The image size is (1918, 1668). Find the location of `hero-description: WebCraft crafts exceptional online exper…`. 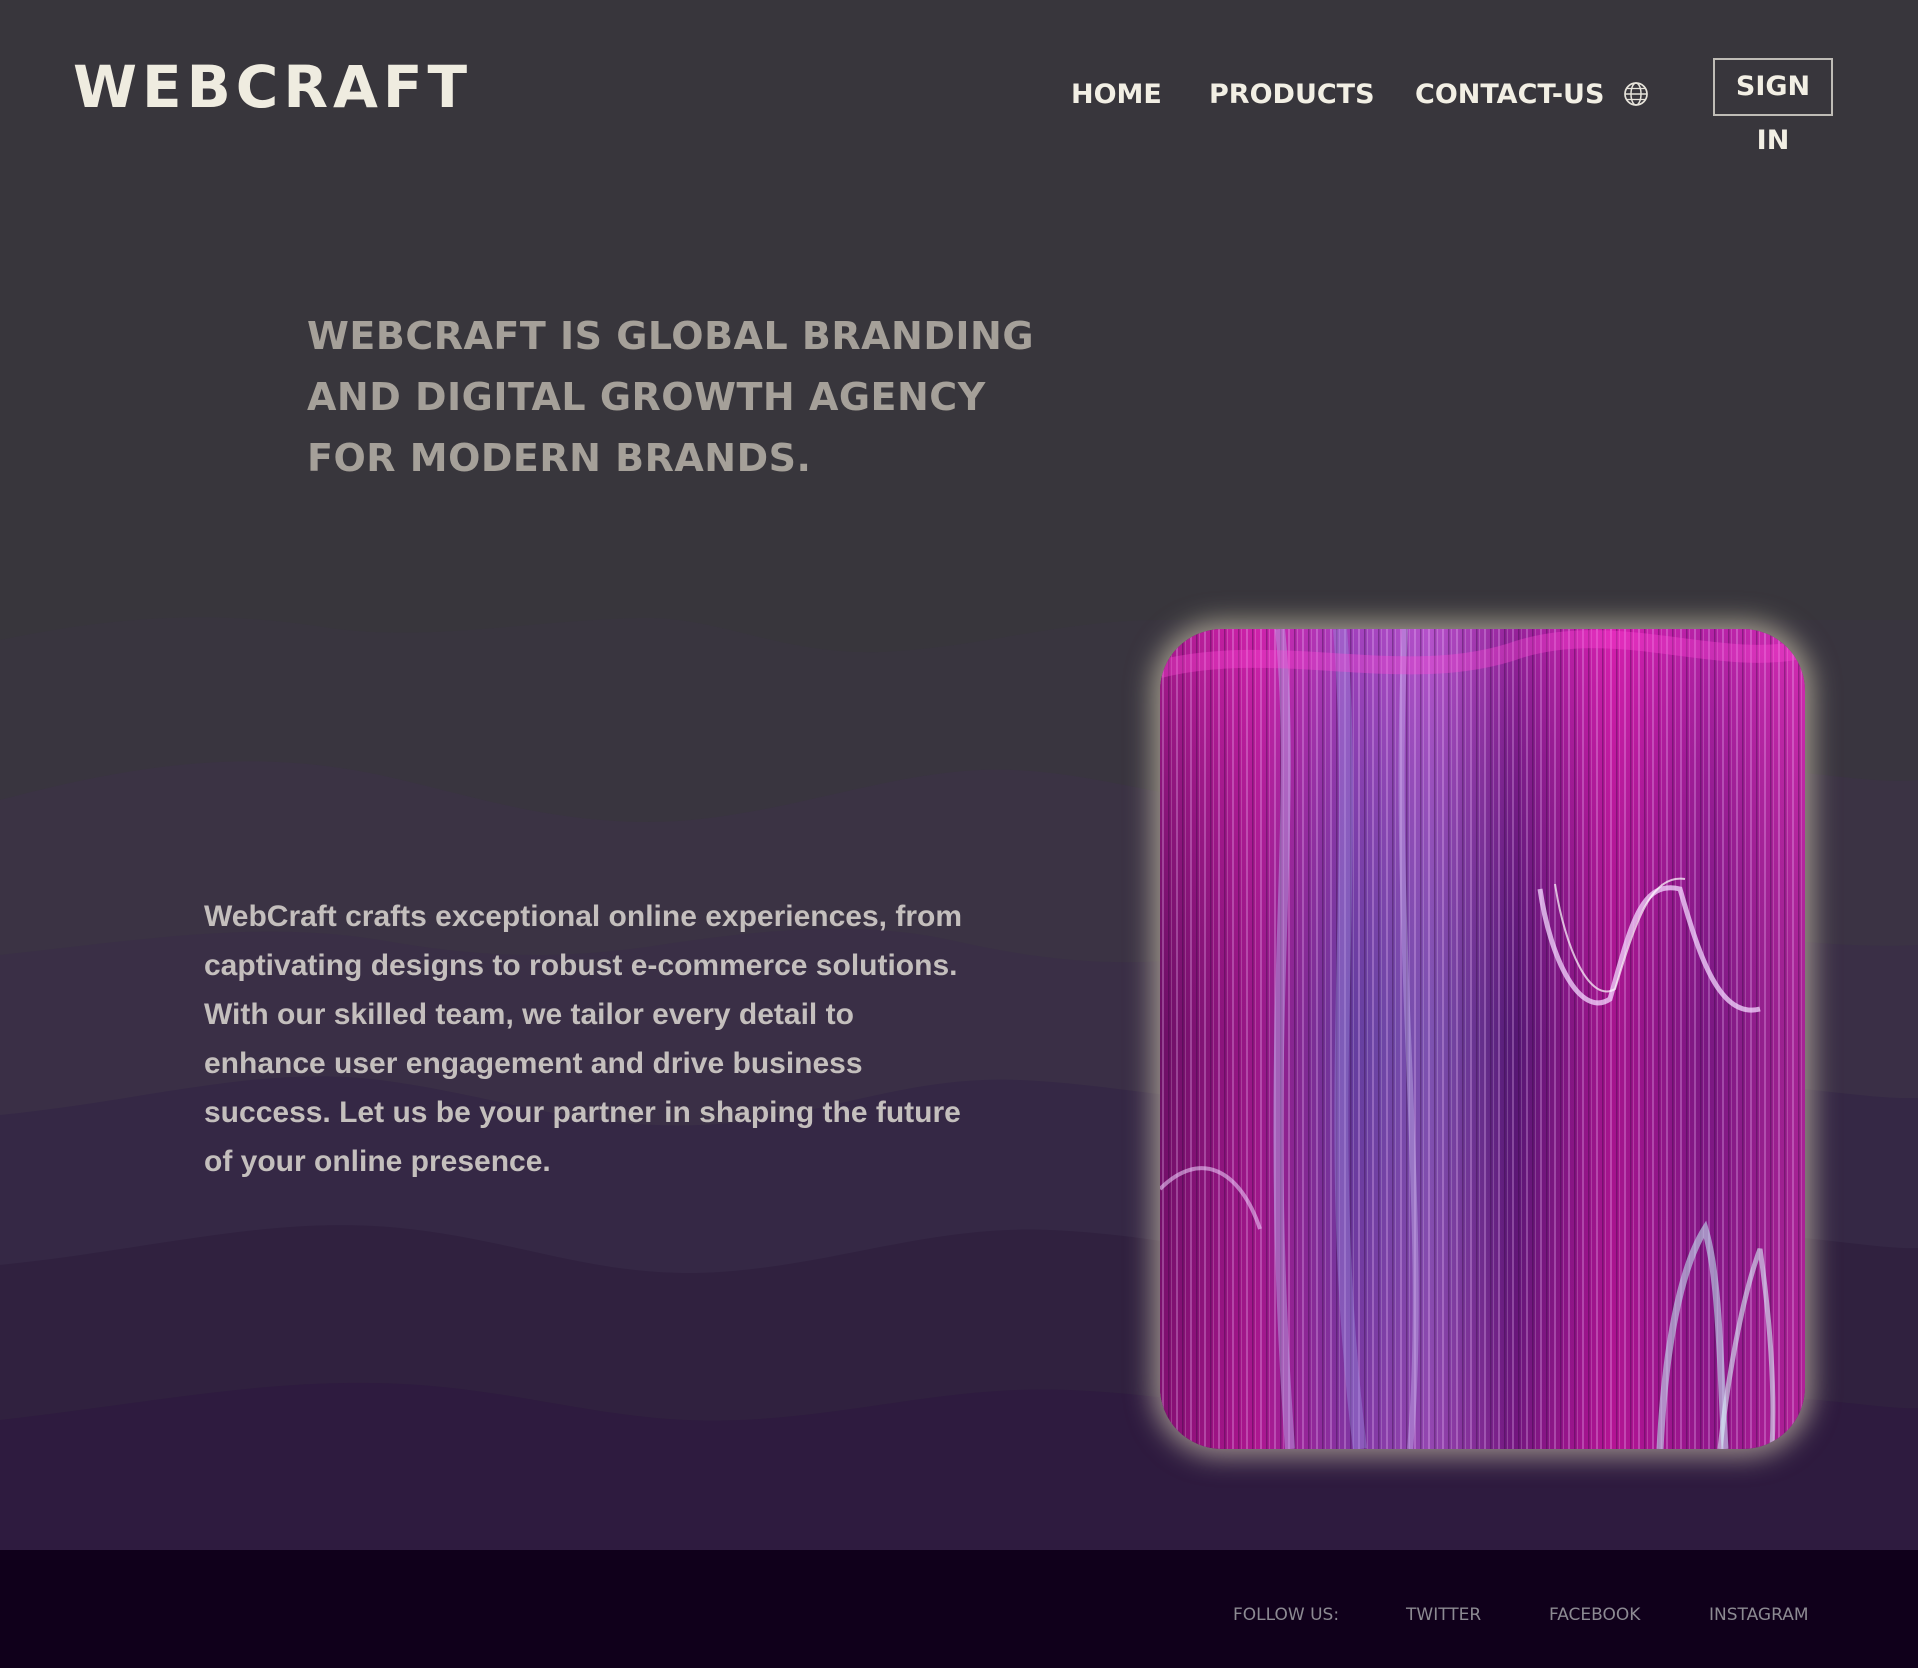

hero-description: WebCraft crafts exceptional online exper… is located at coordinates (583, 1039).